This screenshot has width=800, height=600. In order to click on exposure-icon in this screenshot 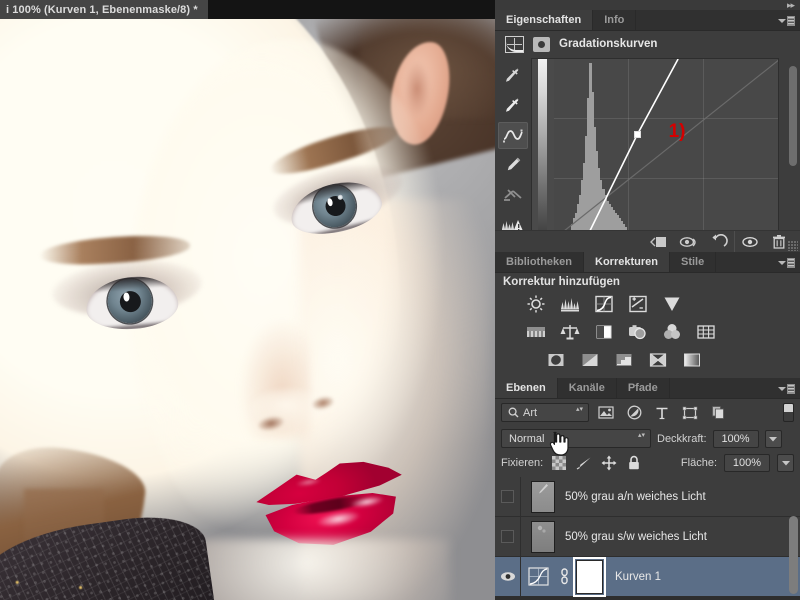, I will do `click(638, 304)`.